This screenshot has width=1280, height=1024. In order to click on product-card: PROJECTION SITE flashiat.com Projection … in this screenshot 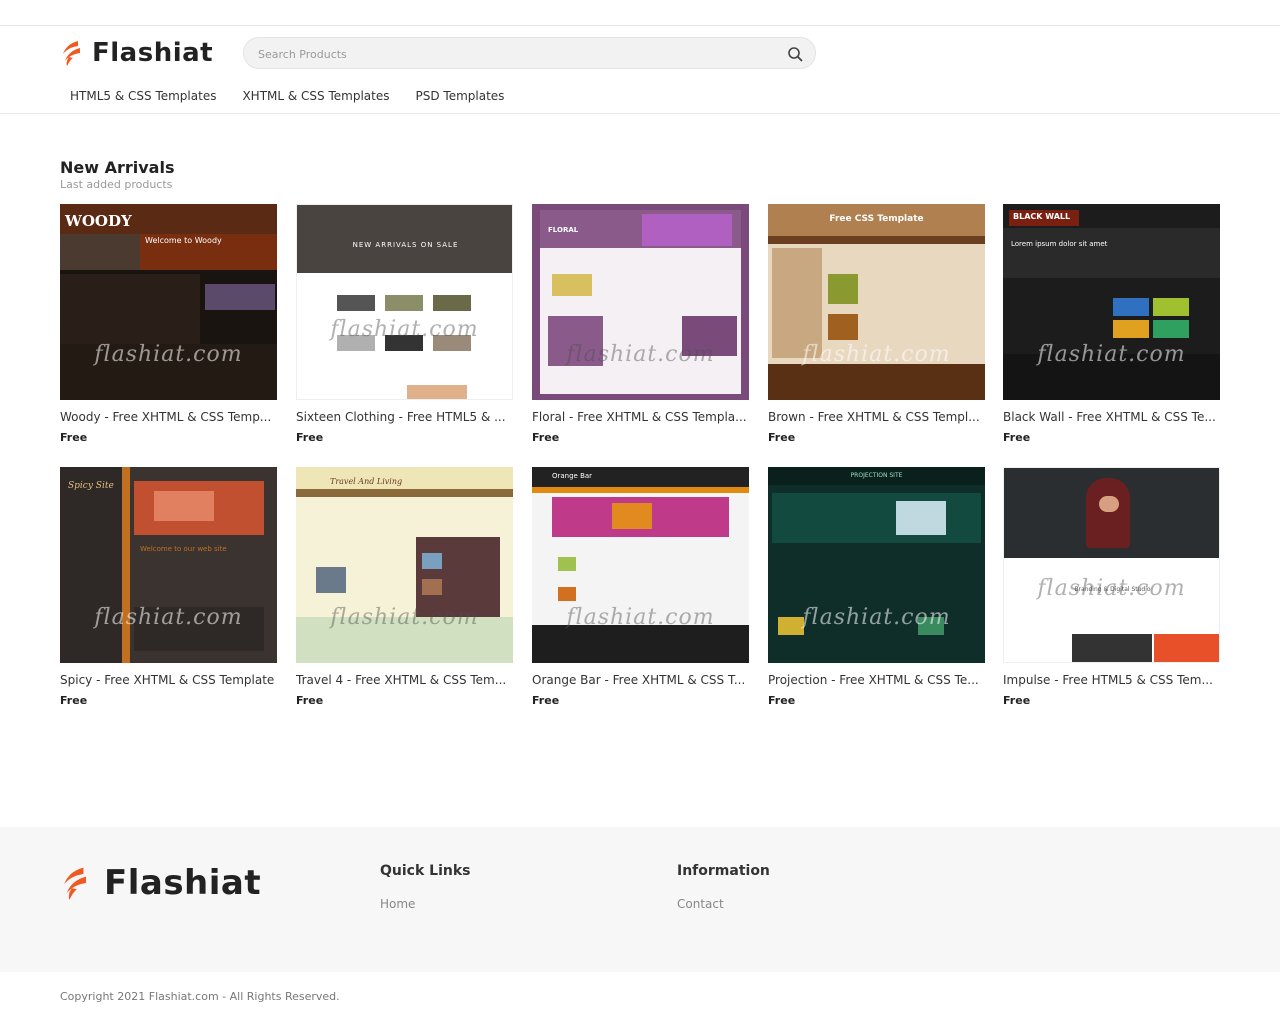, I will do `click(876, 587)`.